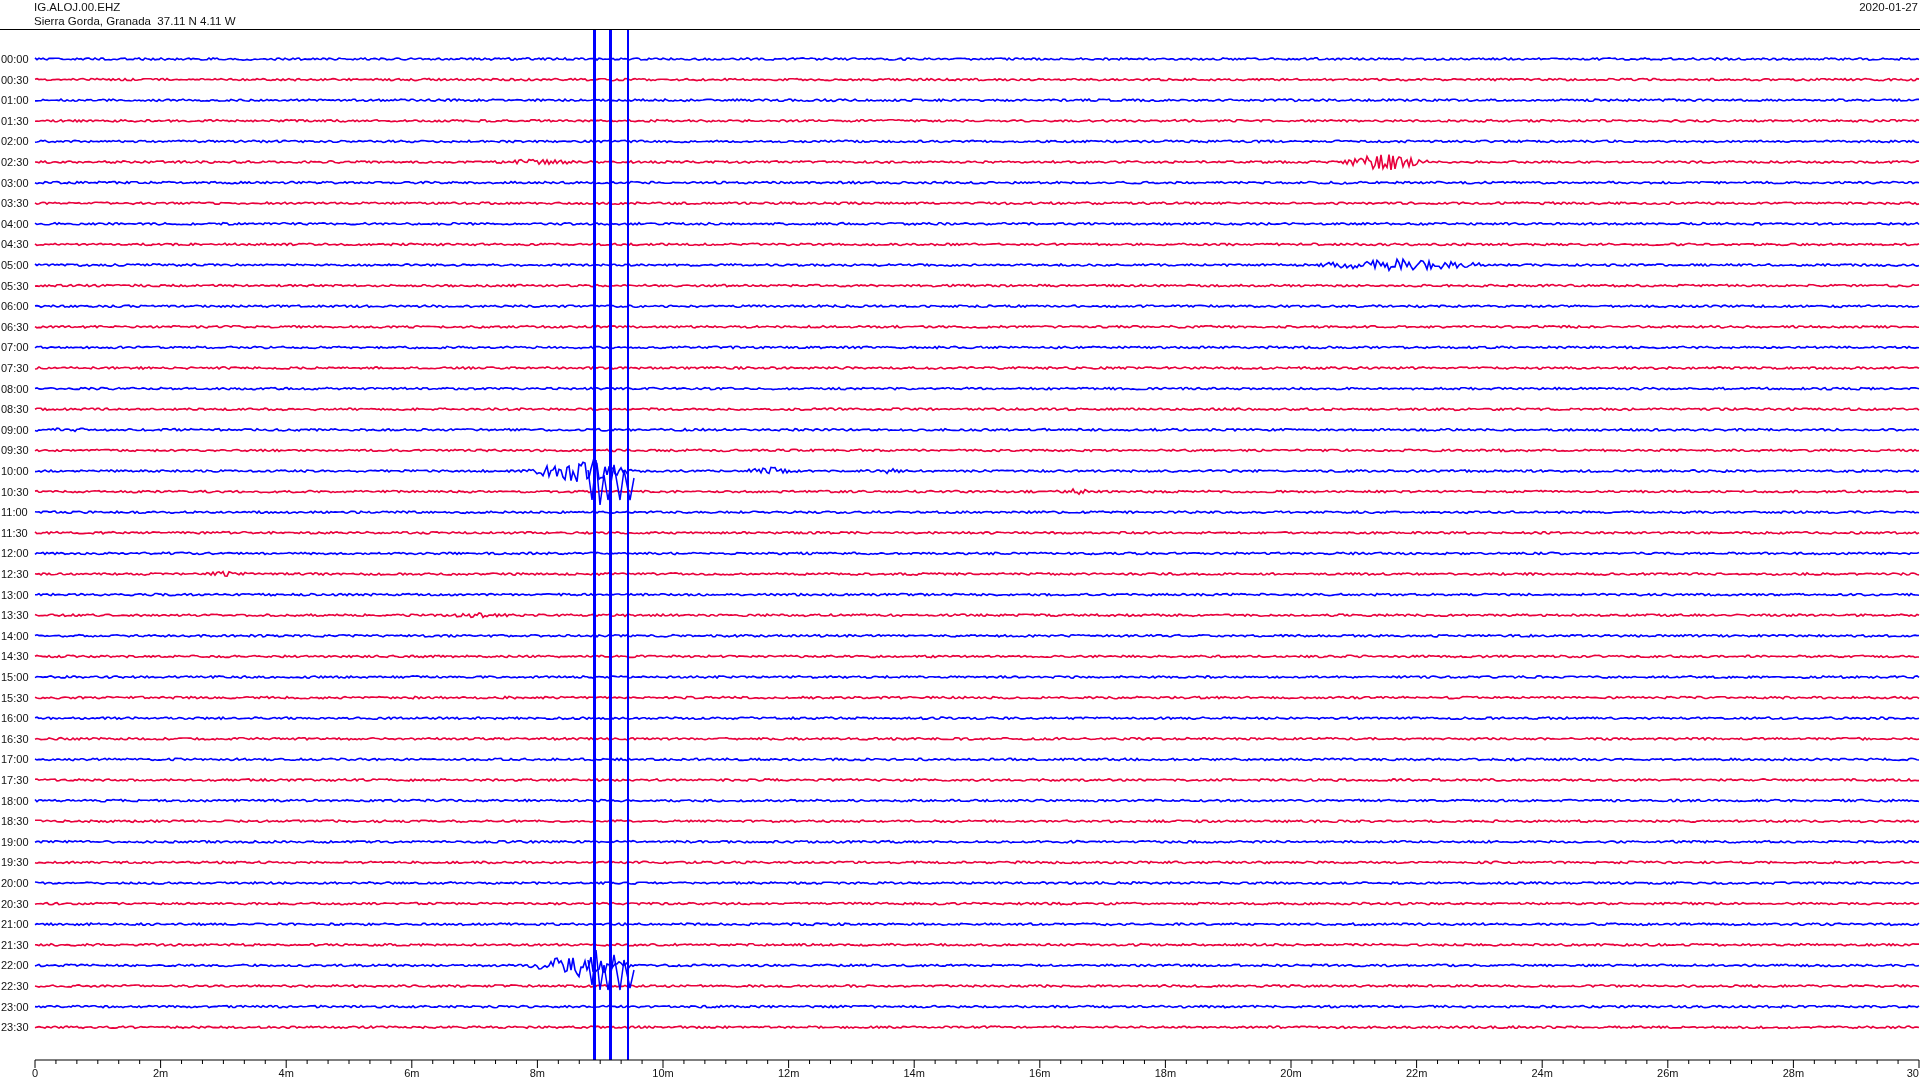  What do you see at coordinates (15, 759) in the screenshot?
I see `row-time-label: 17:00` at bounding box center [15, 759].